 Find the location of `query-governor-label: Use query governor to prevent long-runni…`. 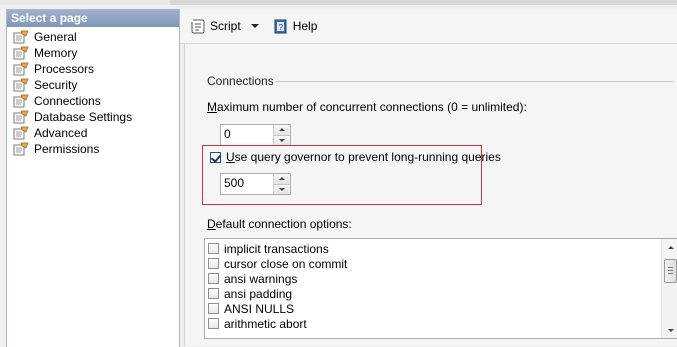

query-governor-label: Use query governor to prevent long-runni… is located at coordinates (363, 157).